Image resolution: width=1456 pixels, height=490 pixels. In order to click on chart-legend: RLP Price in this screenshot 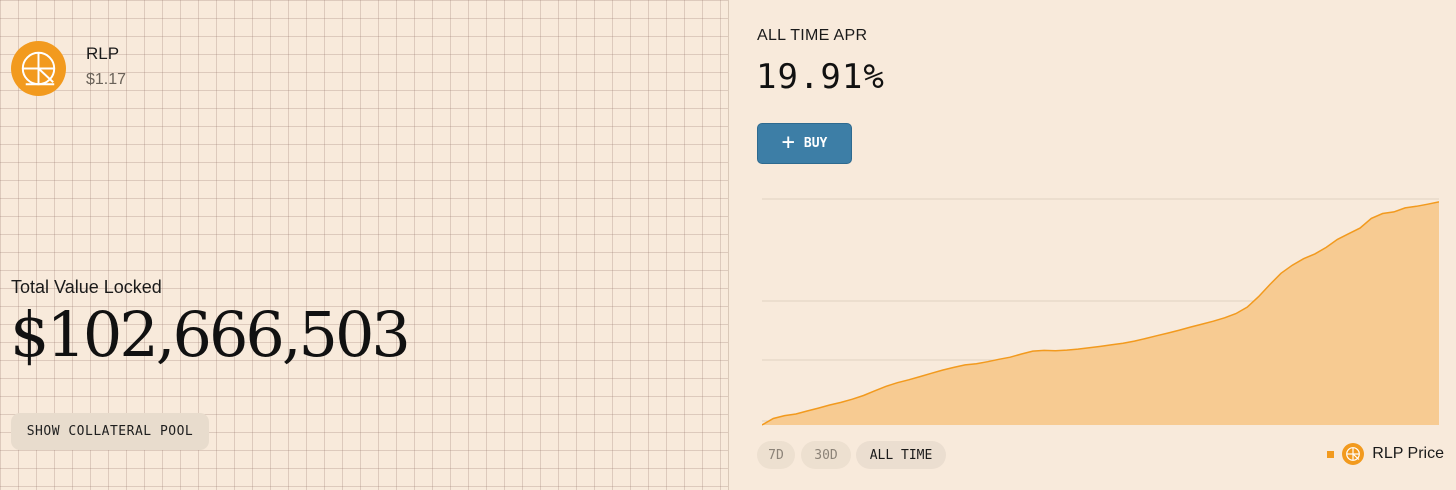, I will do `click(1385, 454)`.